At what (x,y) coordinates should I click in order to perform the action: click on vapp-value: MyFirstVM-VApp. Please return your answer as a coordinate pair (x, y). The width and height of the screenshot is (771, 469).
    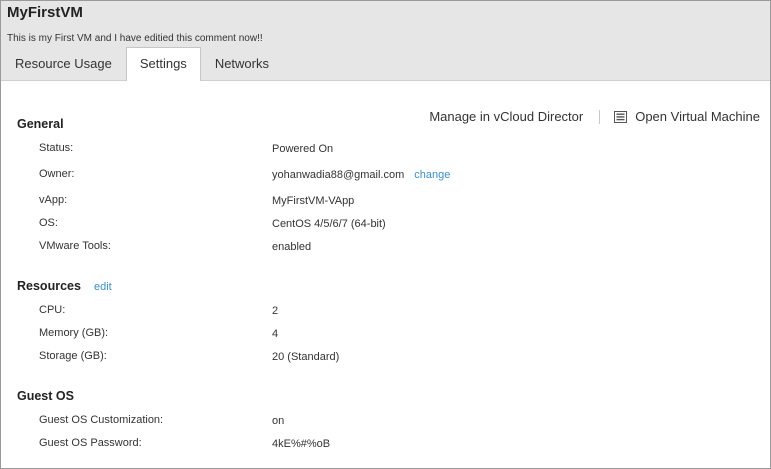
    Looking at the image, I should click on (313, 201).